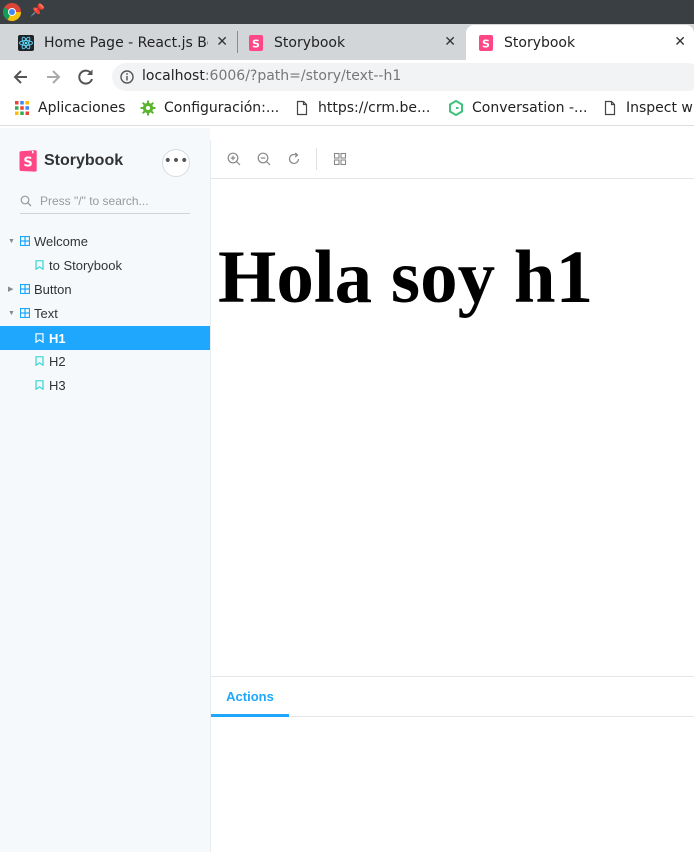 The image size is (694, 852). What do you see at coordinates (46, 313) in the screenshot?
I see `tree-item-label: Text` at bounding box center [46, 313].